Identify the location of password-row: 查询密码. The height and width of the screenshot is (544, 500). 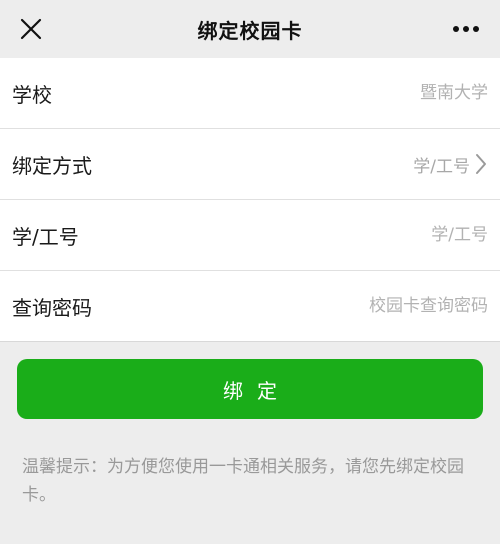
(250, 306).